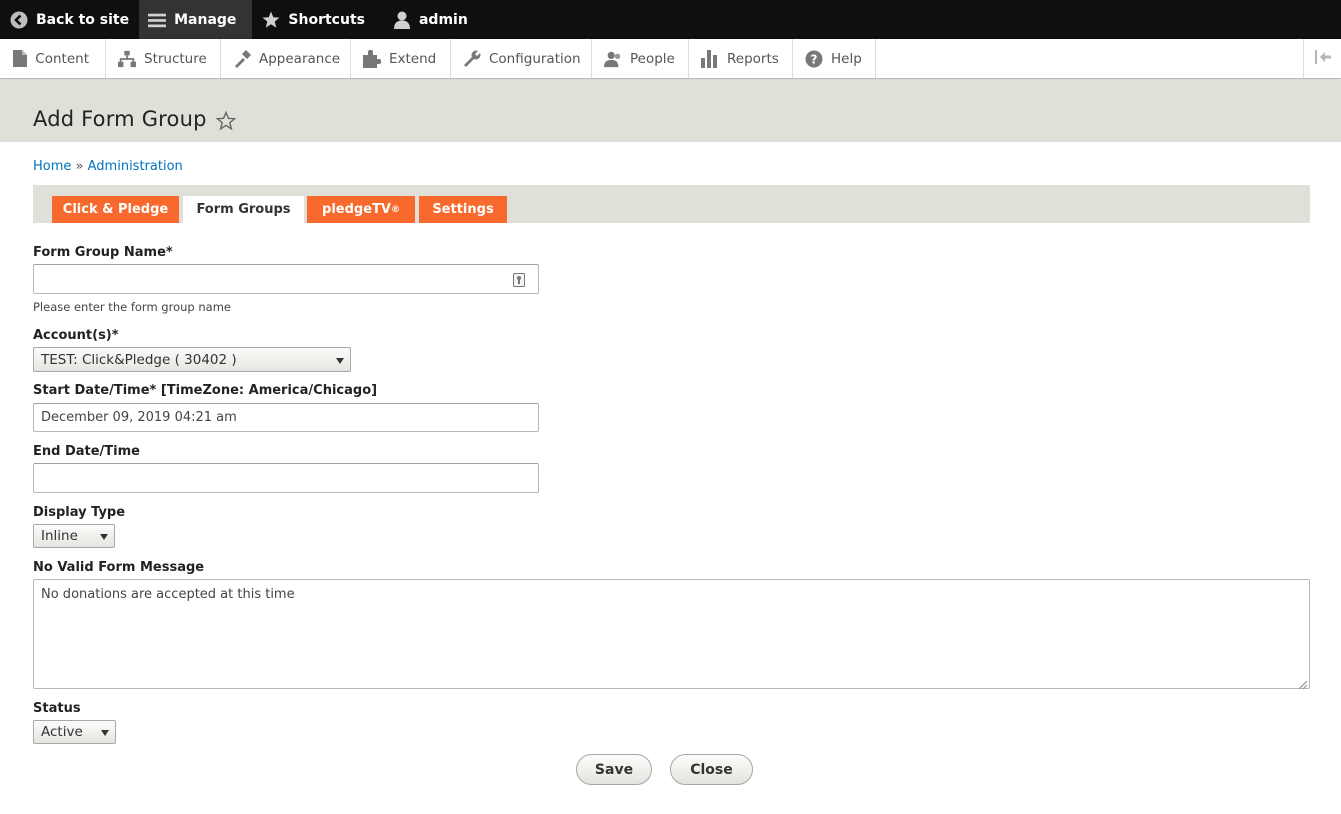 This screenshot has height=814, width=1341. I want to click on tray-orientation-toggle, so click(1322, 58).